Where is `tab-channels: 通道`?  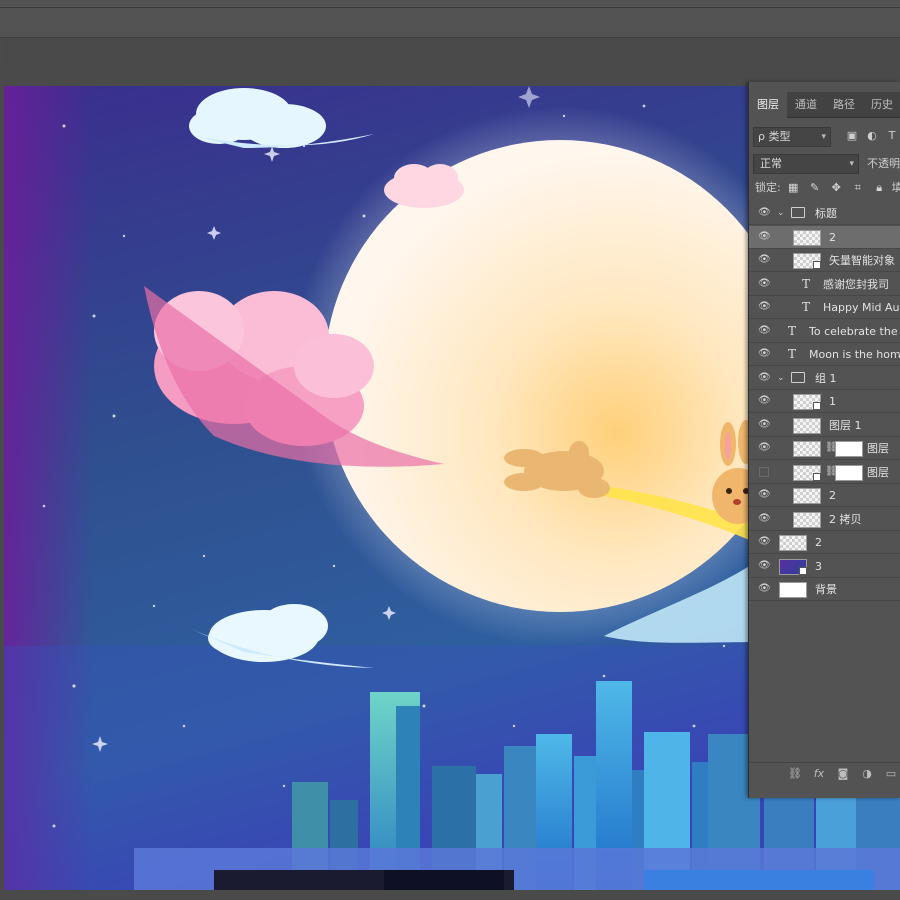
tab-channels: 通道 is located at coordinates (806, 105).